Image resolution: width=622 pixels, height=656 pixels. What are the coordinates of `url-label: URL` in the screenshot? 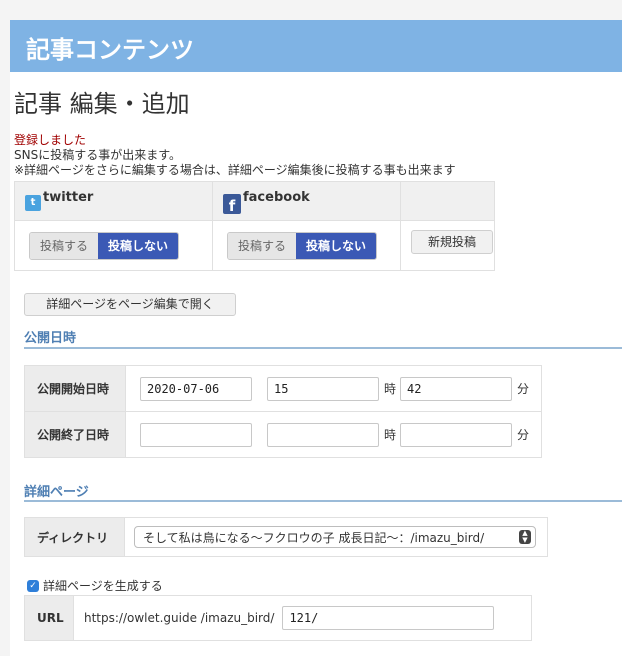 It's located at (49, 618).